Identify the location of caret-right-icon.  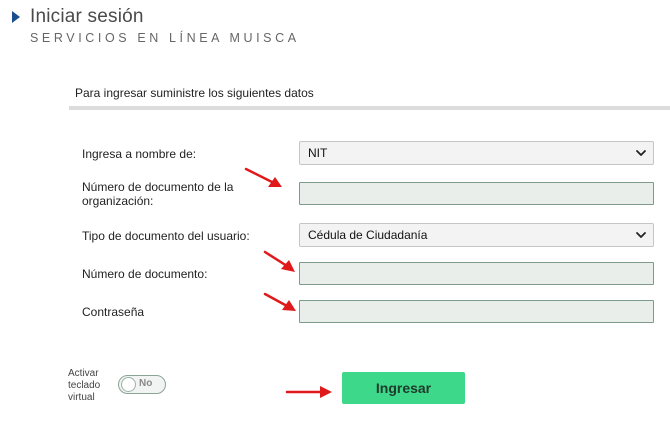
(16, 17).